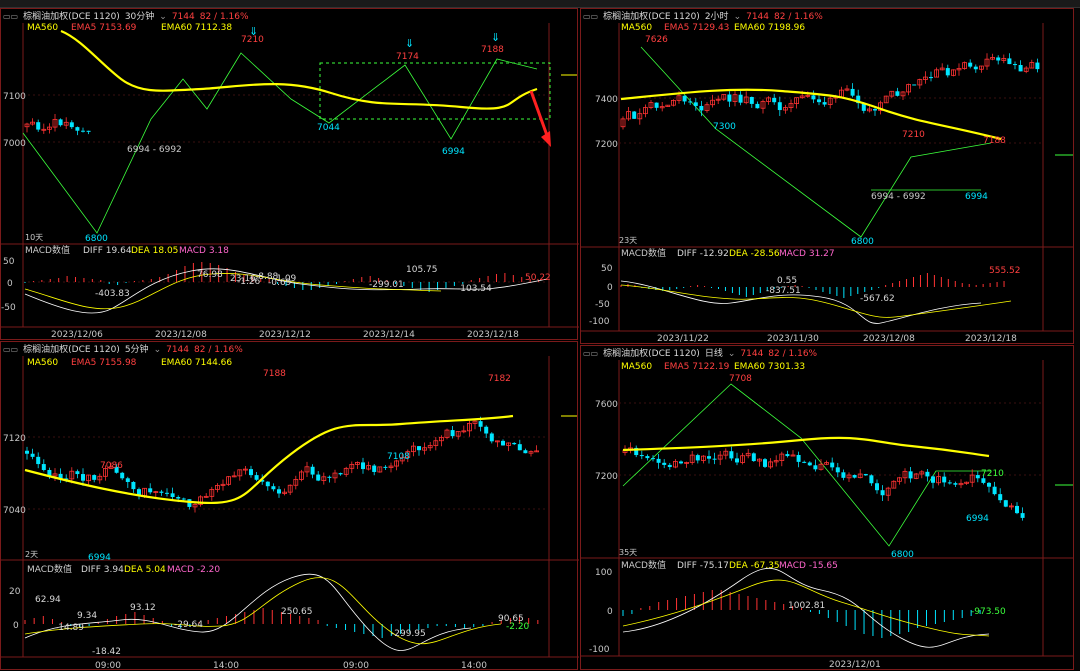 This screenshot has height=671, width=1080. Describe the element at coordinates (499, 379) in the screenshot. I see `high-label: 7182` at that location.